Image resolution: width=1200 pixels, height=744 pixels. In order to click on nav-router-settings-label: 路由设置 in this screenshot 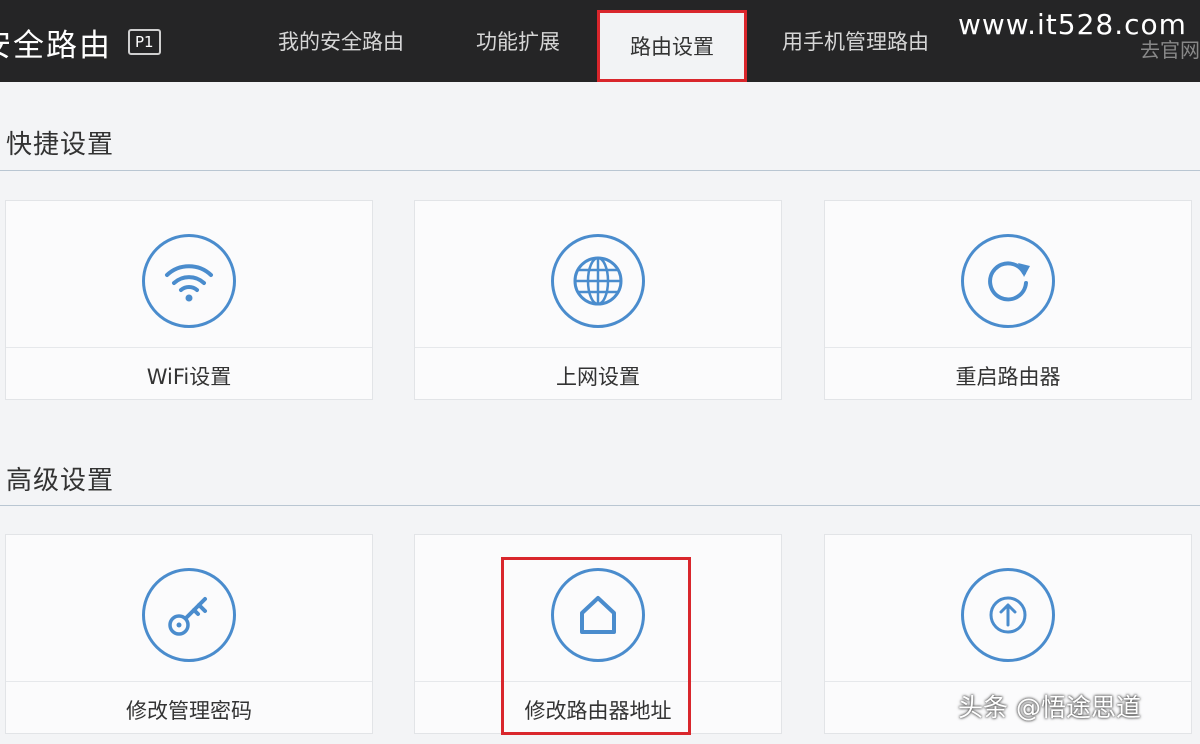, I will do `click(672, 47)`.